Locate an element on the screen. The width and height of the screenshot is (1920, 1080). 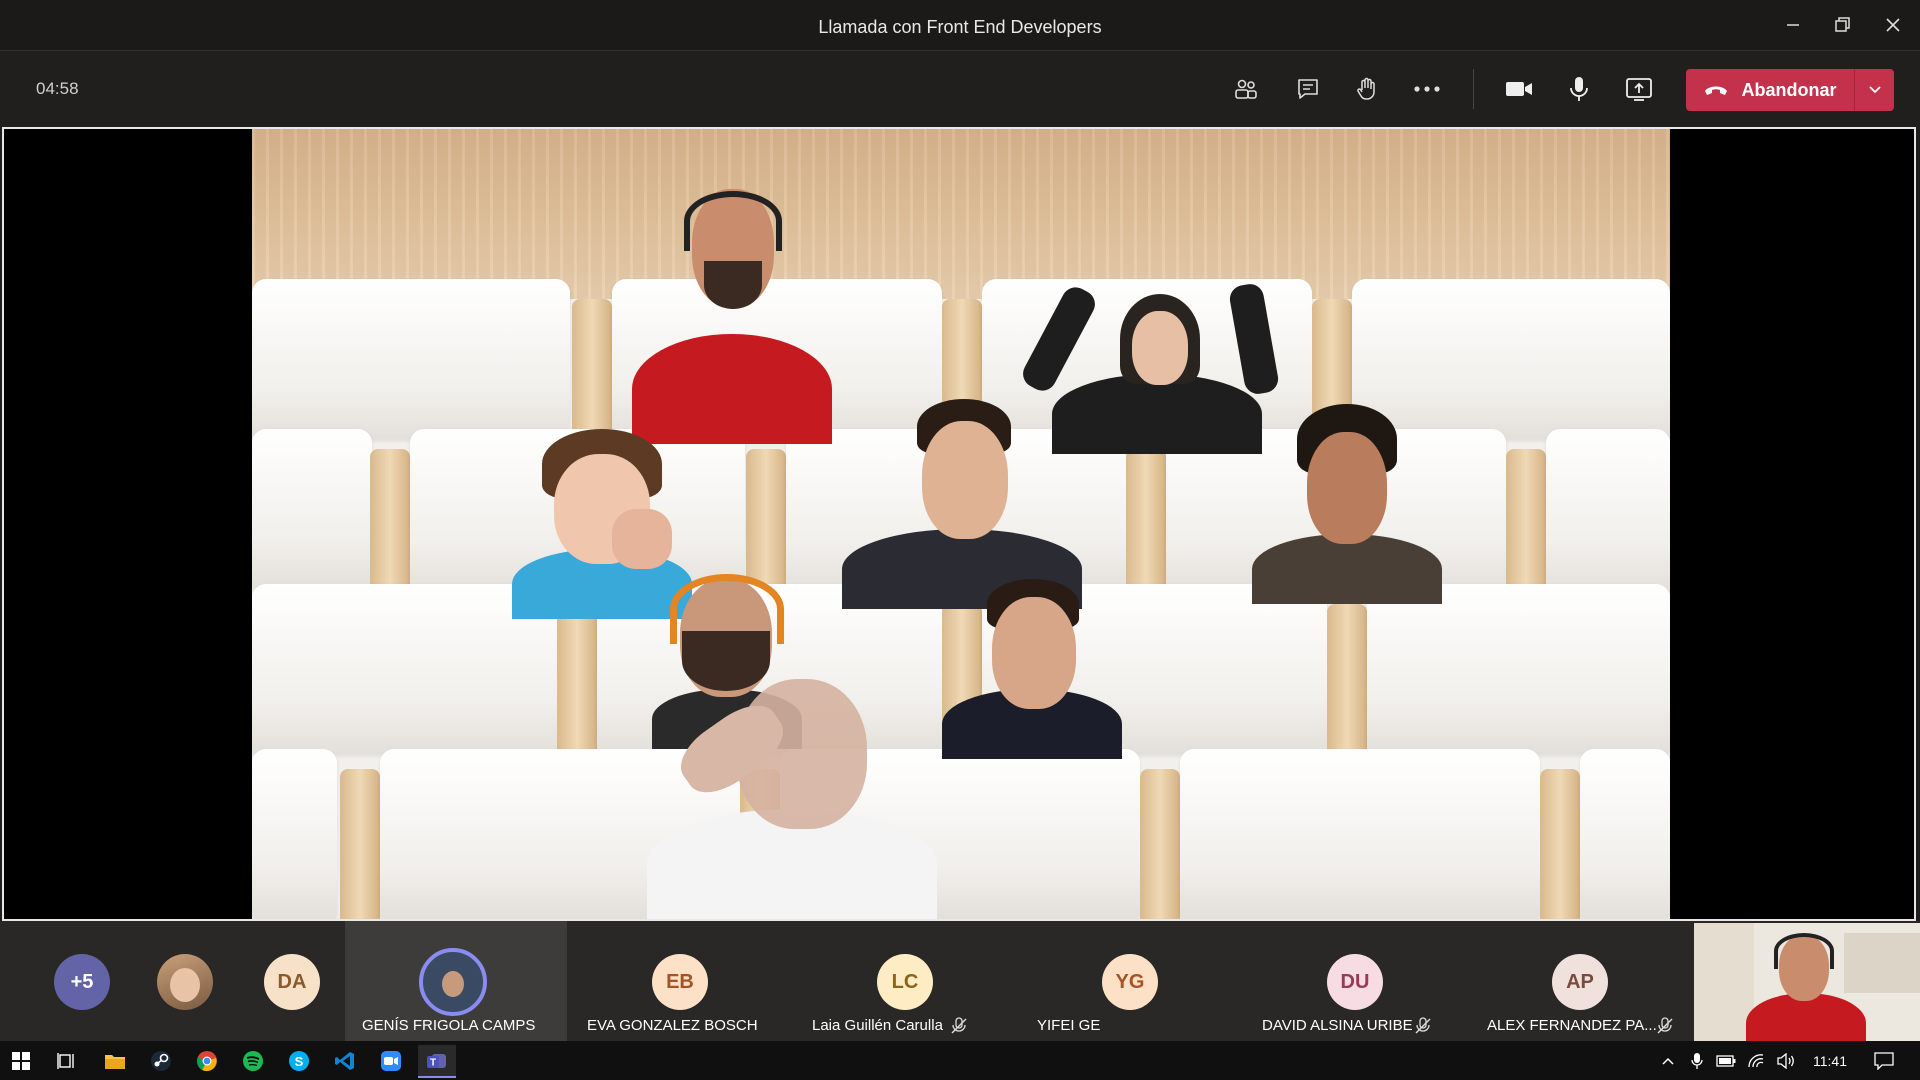
avatar: DA is located at coordinates (292, 982).